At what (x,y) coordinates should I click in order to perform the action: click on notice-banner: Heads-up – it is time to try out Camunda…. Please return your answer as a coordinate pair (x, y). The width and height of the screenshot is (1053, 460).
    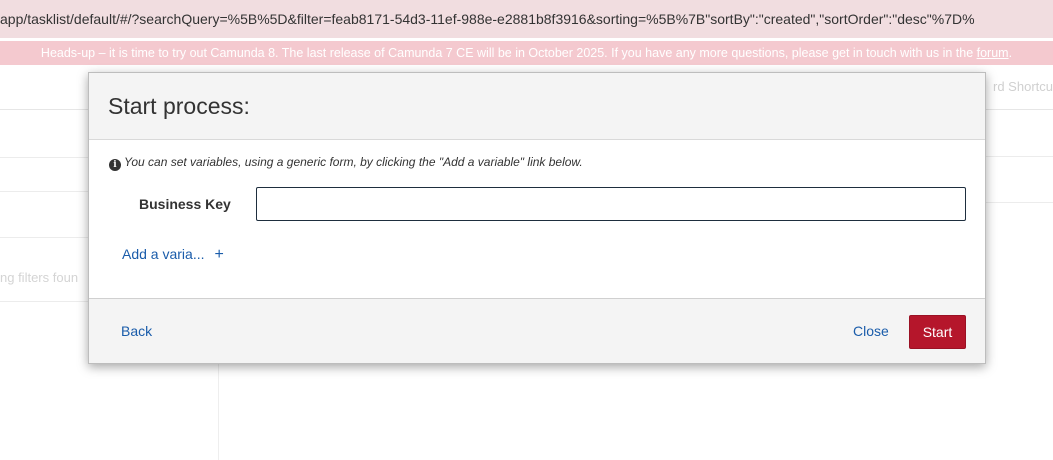
    Looking at the image, I should click on (526, 53).